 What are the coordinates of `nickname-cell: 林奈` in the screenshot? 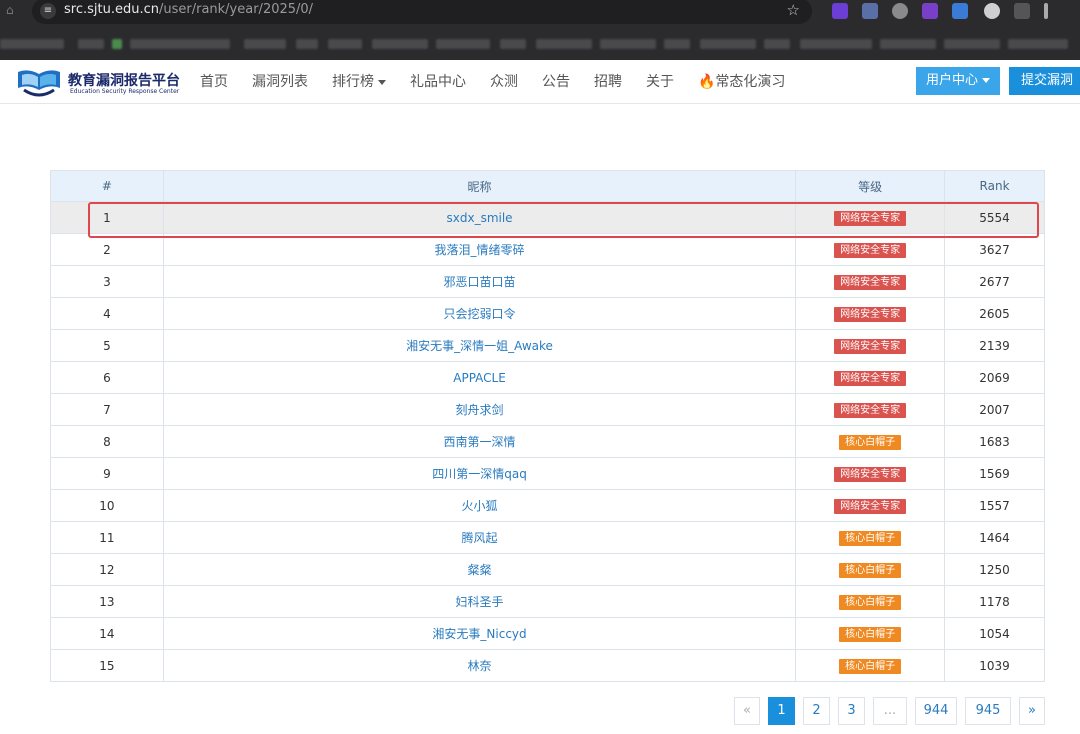 It's located at (479, 665).